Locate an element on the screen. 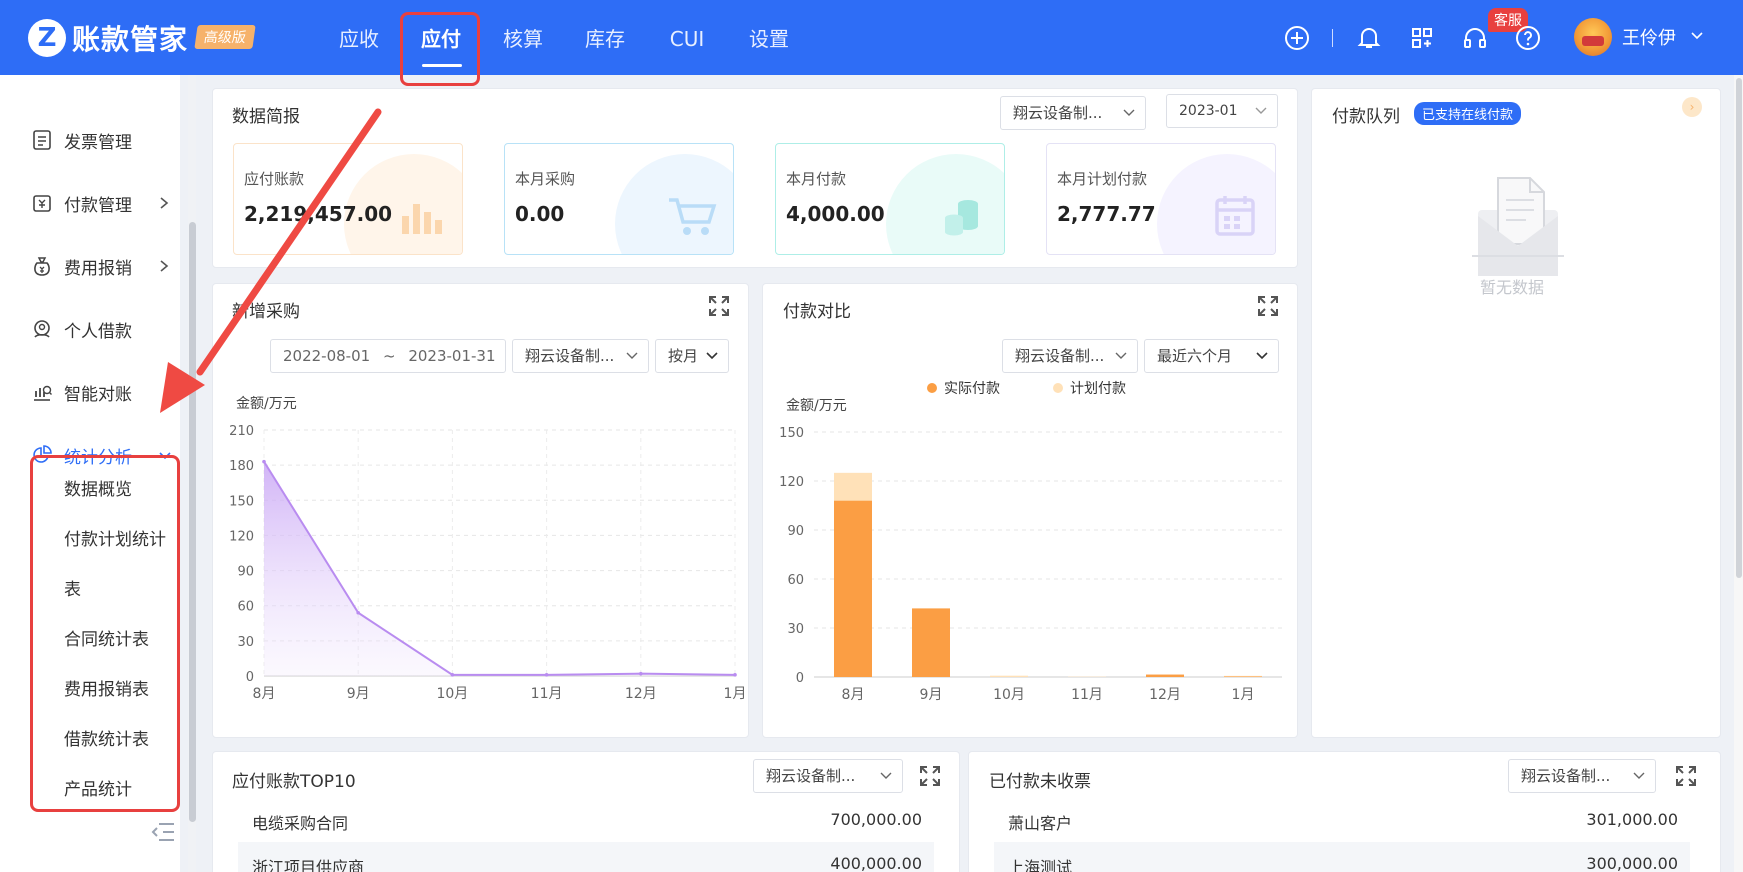 This screenshot has width=1743, height=872. queue-title: 付款队列 is located at coordinates (1366, 117).